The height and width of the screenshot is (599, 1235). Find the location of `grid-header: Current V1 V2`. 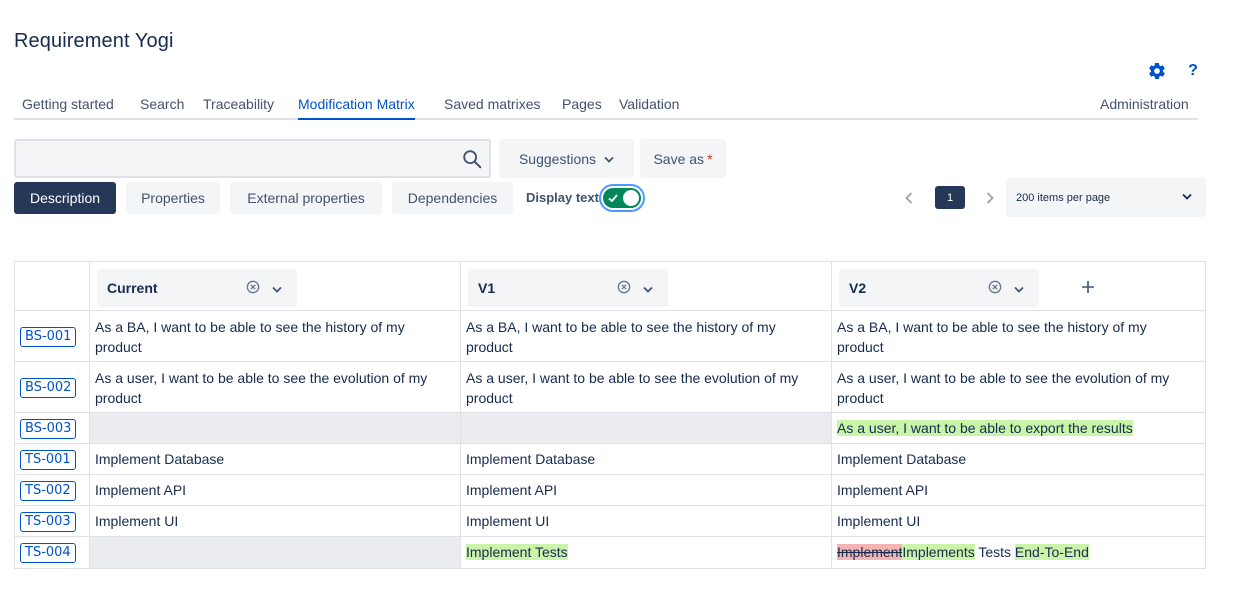

grid-header: Current V1 V2 is located at coordinates (610, 286).